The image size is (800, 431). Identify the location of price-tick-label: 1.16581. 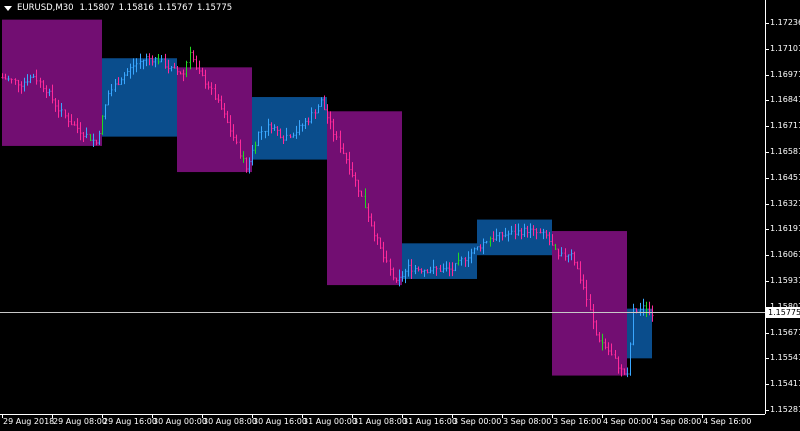
(785, 151).